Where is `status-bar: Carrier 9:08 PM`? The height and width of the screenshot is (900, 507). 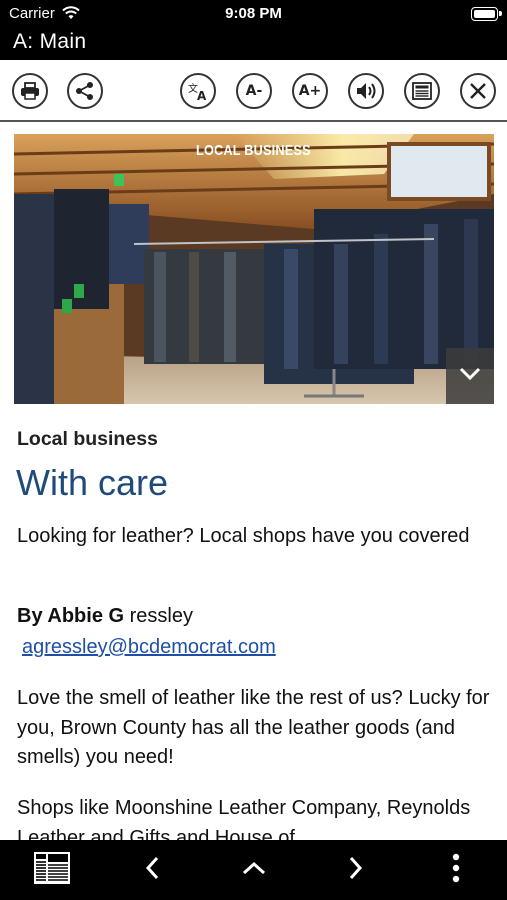 status-bar: Carrier 9:08 PM is located at coordinates (253, 14).